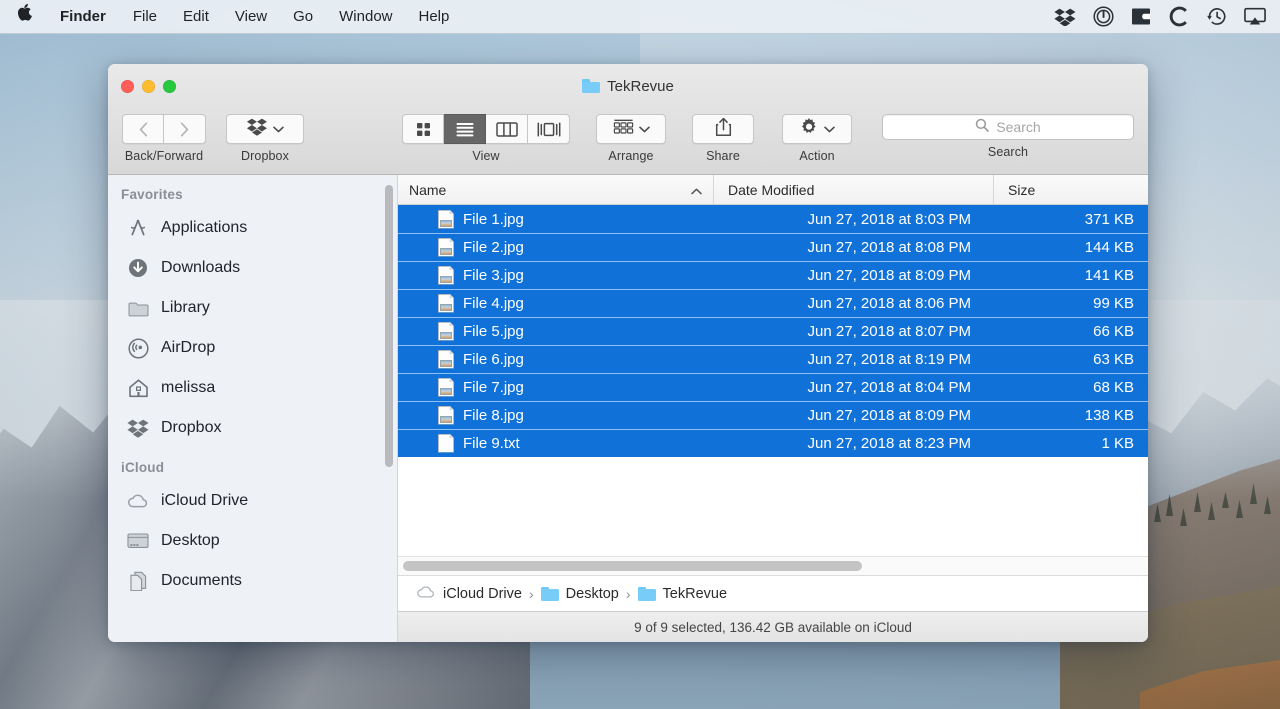  What do you see at coordinates (23, 17) in the screenshot?
I see `apple-logo-icon` at bounding box center [23, 17].